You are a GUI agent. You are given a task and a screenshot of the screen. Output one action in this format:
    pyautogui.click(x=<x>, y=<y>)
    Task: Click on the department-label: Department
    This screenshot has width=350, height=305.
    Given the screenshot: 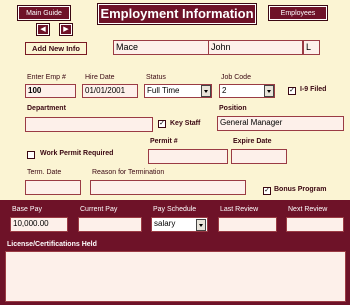 What is the action you would take?
    pyautogui.click(x=46, y=108)
    